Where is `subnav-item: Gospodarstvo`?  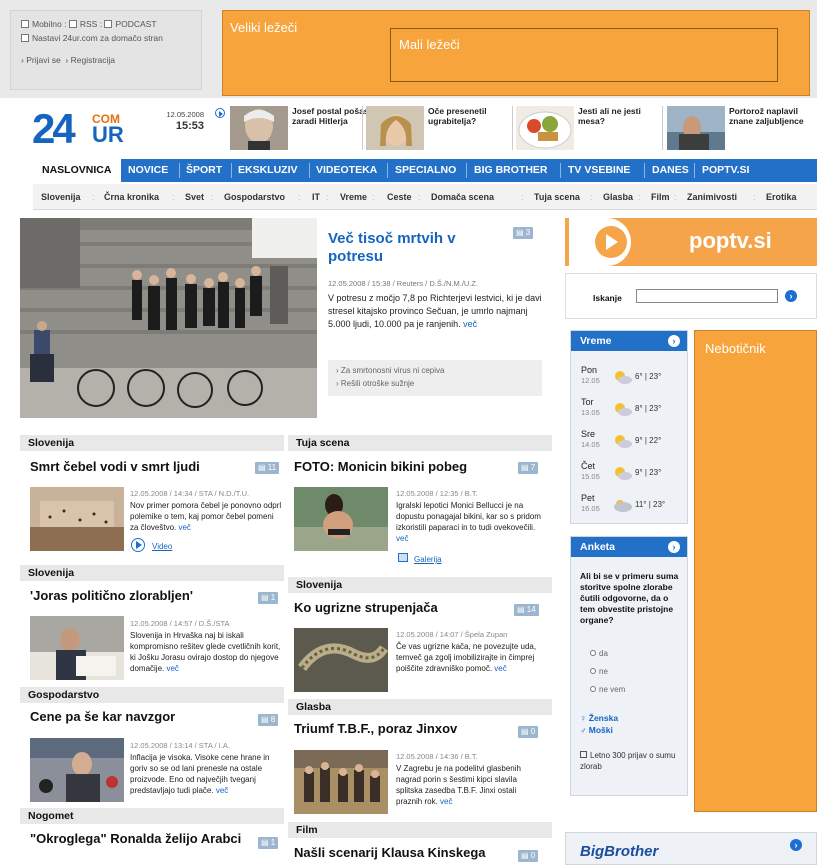 subnav-item: Gospodarstvo is located at coordinates (254, 197).